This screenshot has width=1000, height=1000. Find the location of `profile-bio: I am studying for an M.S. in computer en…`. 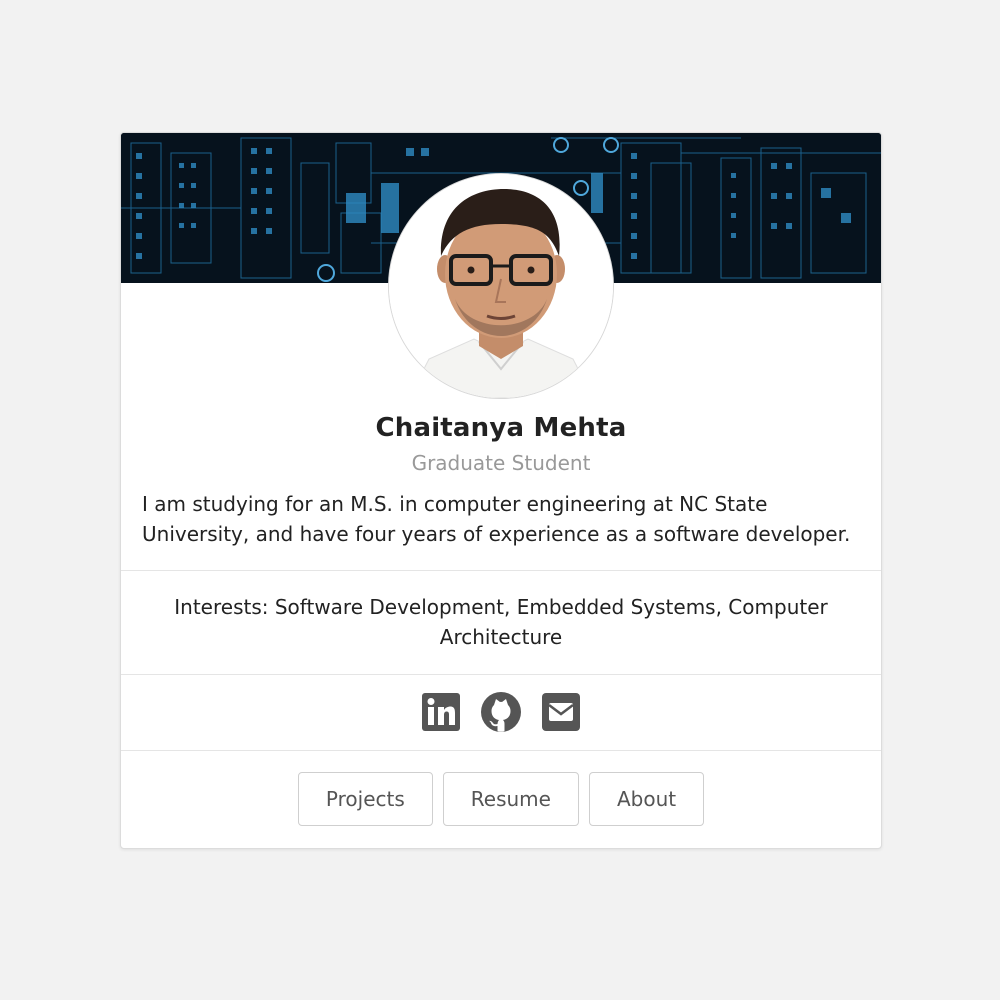

profile-bio: I am studying for an M.S. in computer en… is located at coordinates (496, 519).